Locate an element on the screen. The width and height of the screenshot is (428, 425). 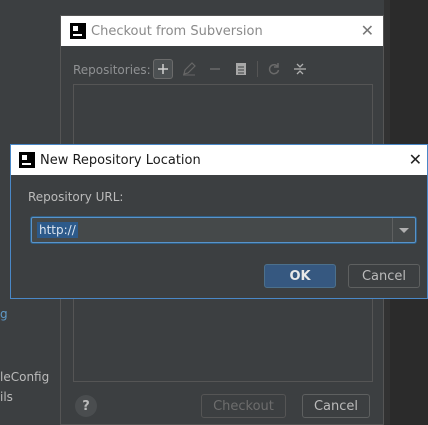
plus-icon is located at coordinates (163, 69).